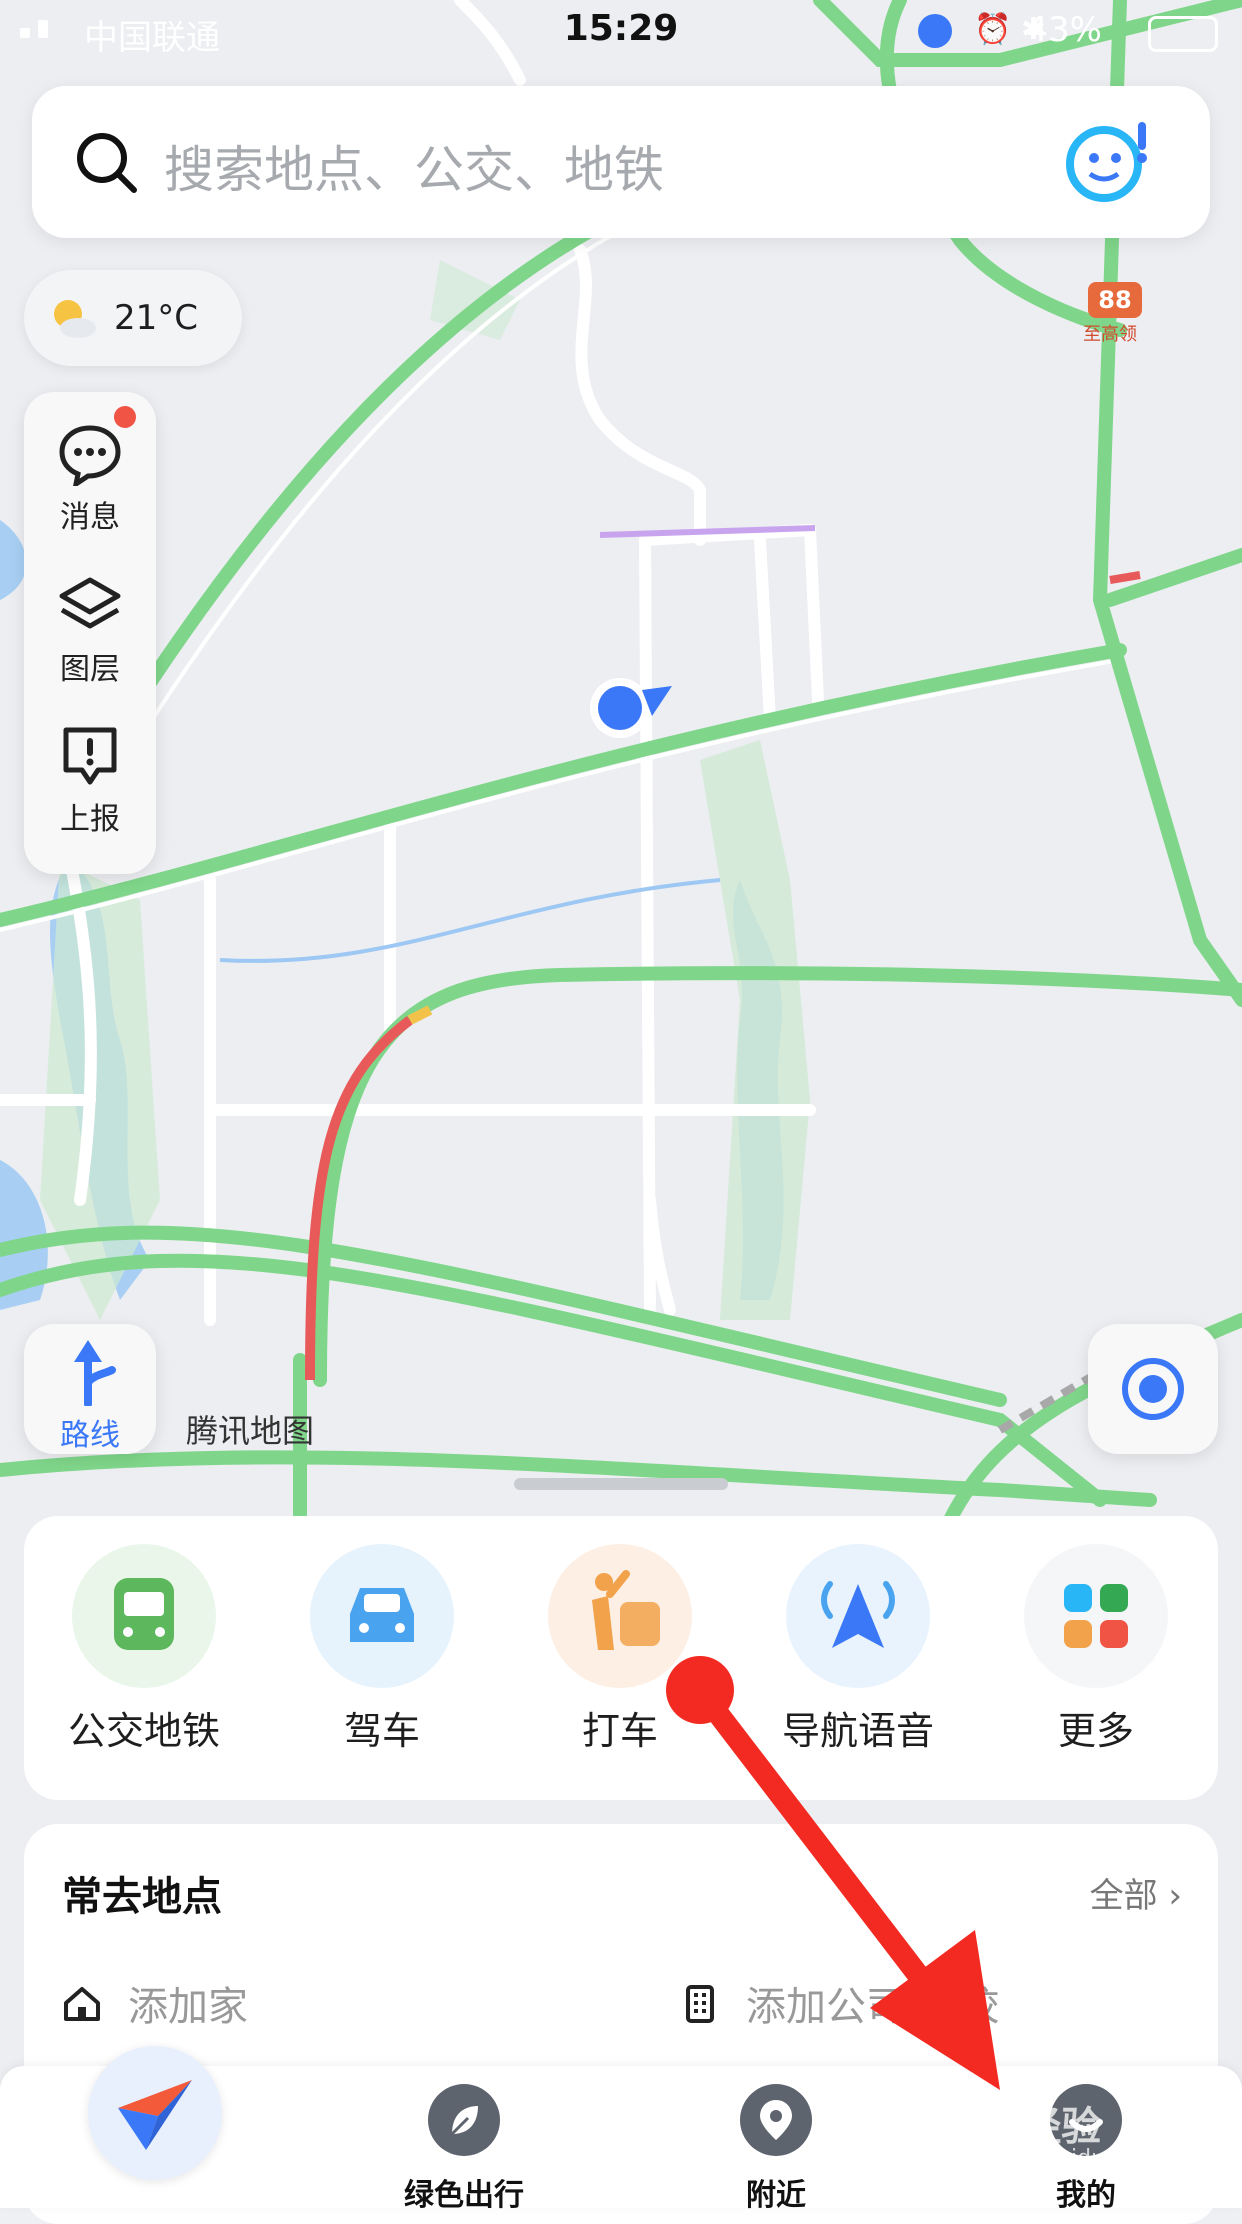  What do you see at coordinates (621, 1484) in the screenshot?
I see `drawer-handle` at bounding box center [621, 1484].